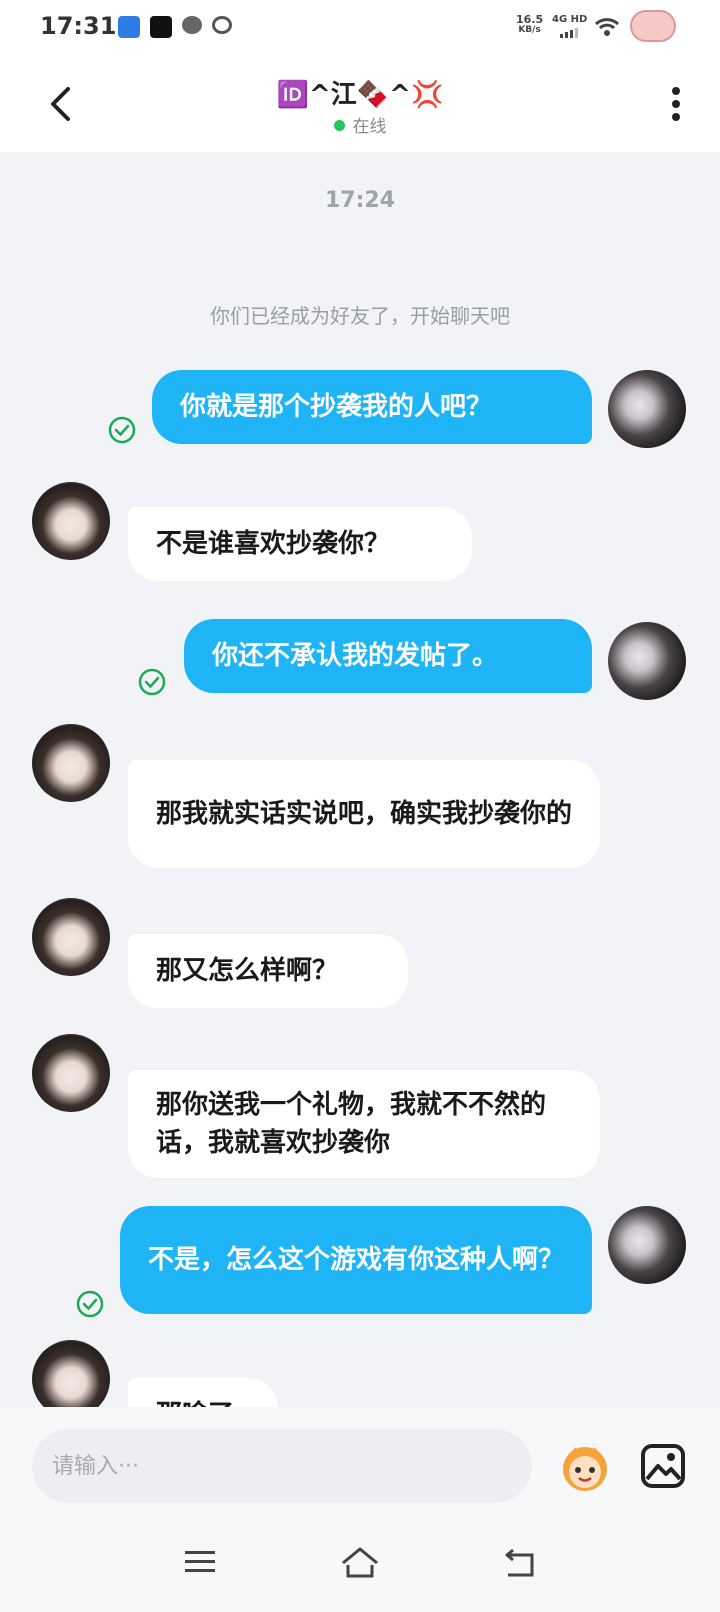  I want to click on message-input-bar, so click(360, 1467).